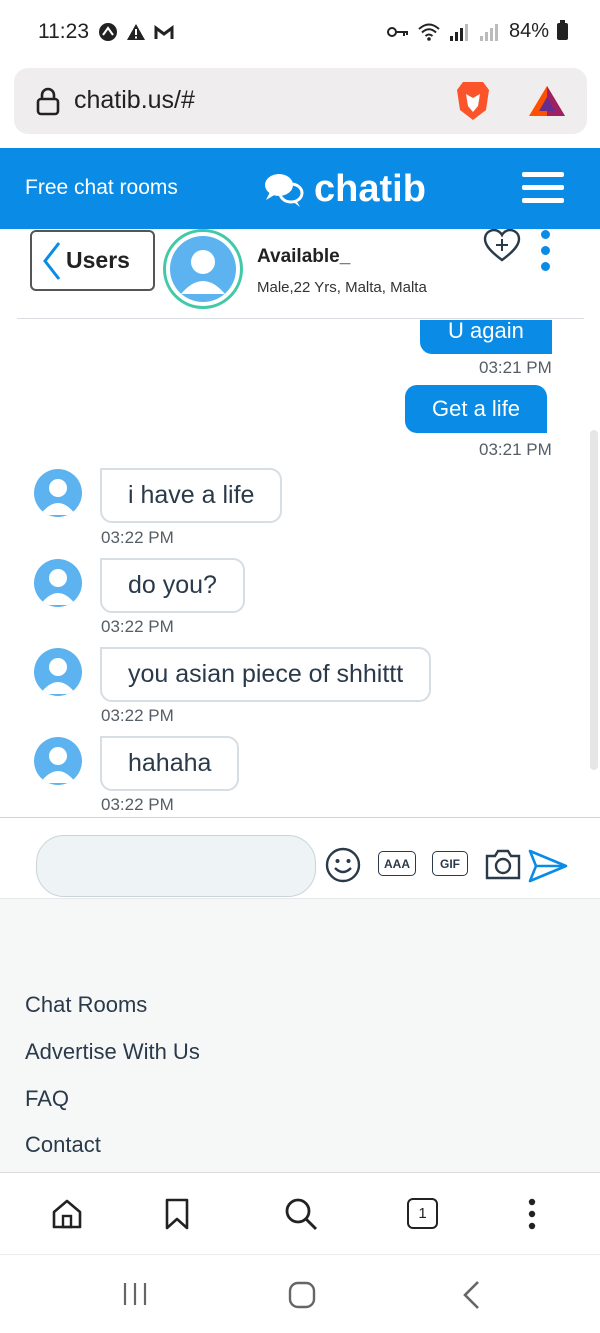 This screenshot has height=1333, width=600. I want to click on browser-bottom-nav: 1, so click(300, 1213).